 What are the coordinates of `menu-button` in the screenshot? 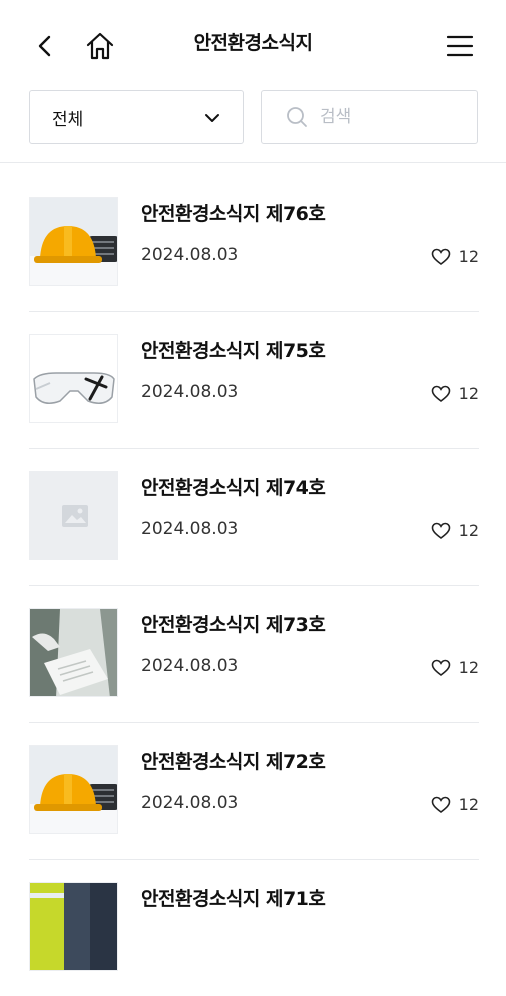 It's located at (460, 46).